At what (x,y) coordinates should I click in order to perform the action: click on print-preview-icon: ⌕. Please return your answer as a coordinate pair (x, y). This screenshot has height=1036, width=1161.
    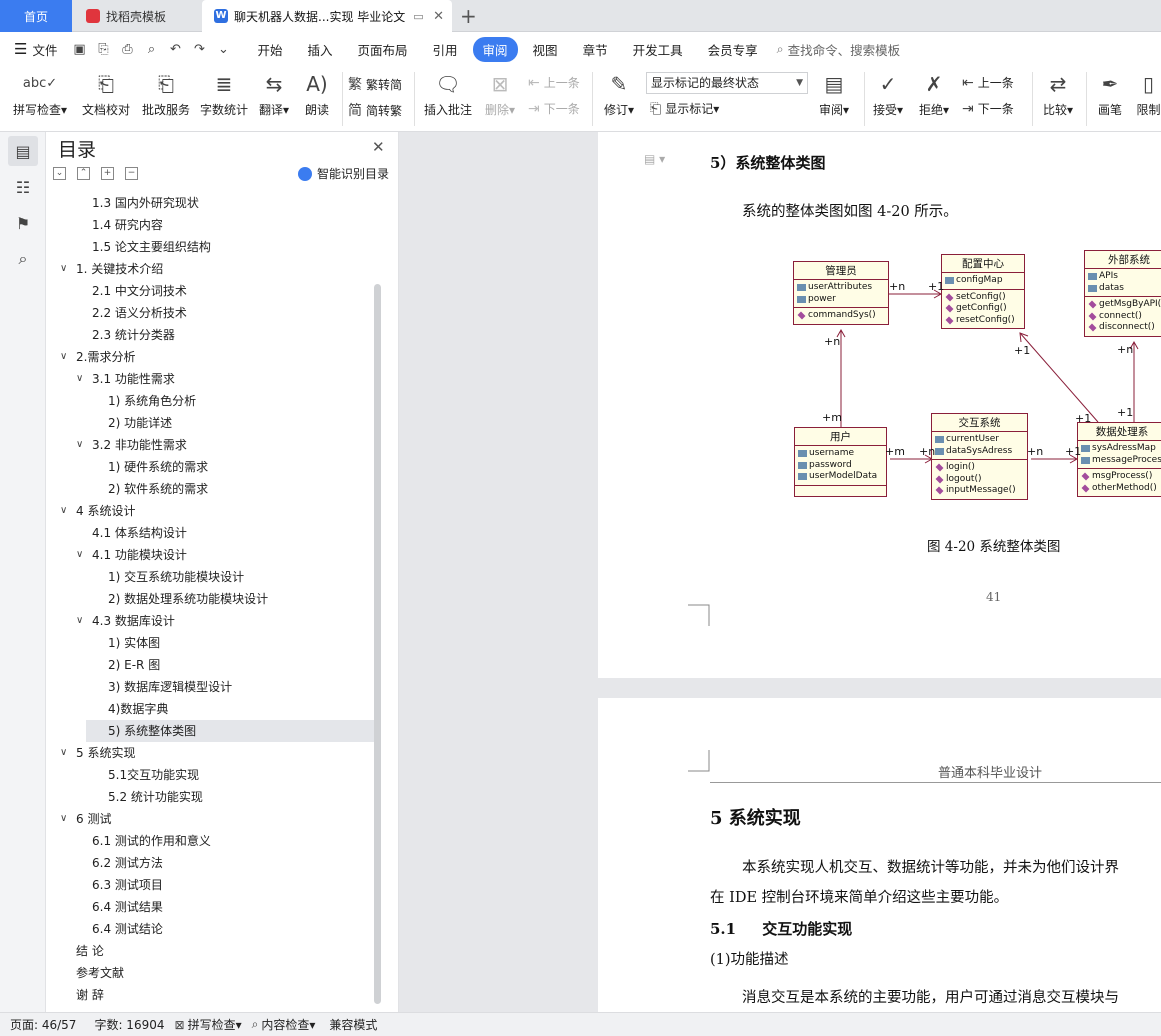
    Looking at the image, I should click on (151, 49).